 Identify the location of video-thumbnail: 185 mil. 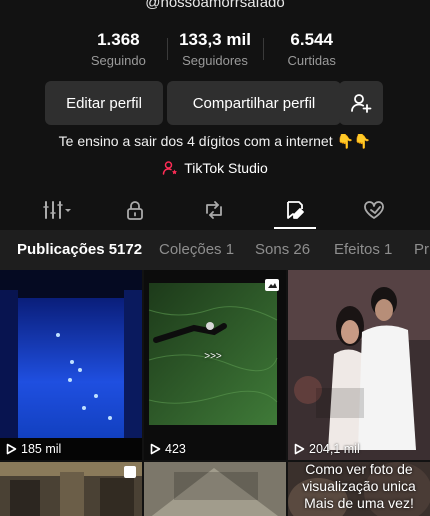
(71, 365).